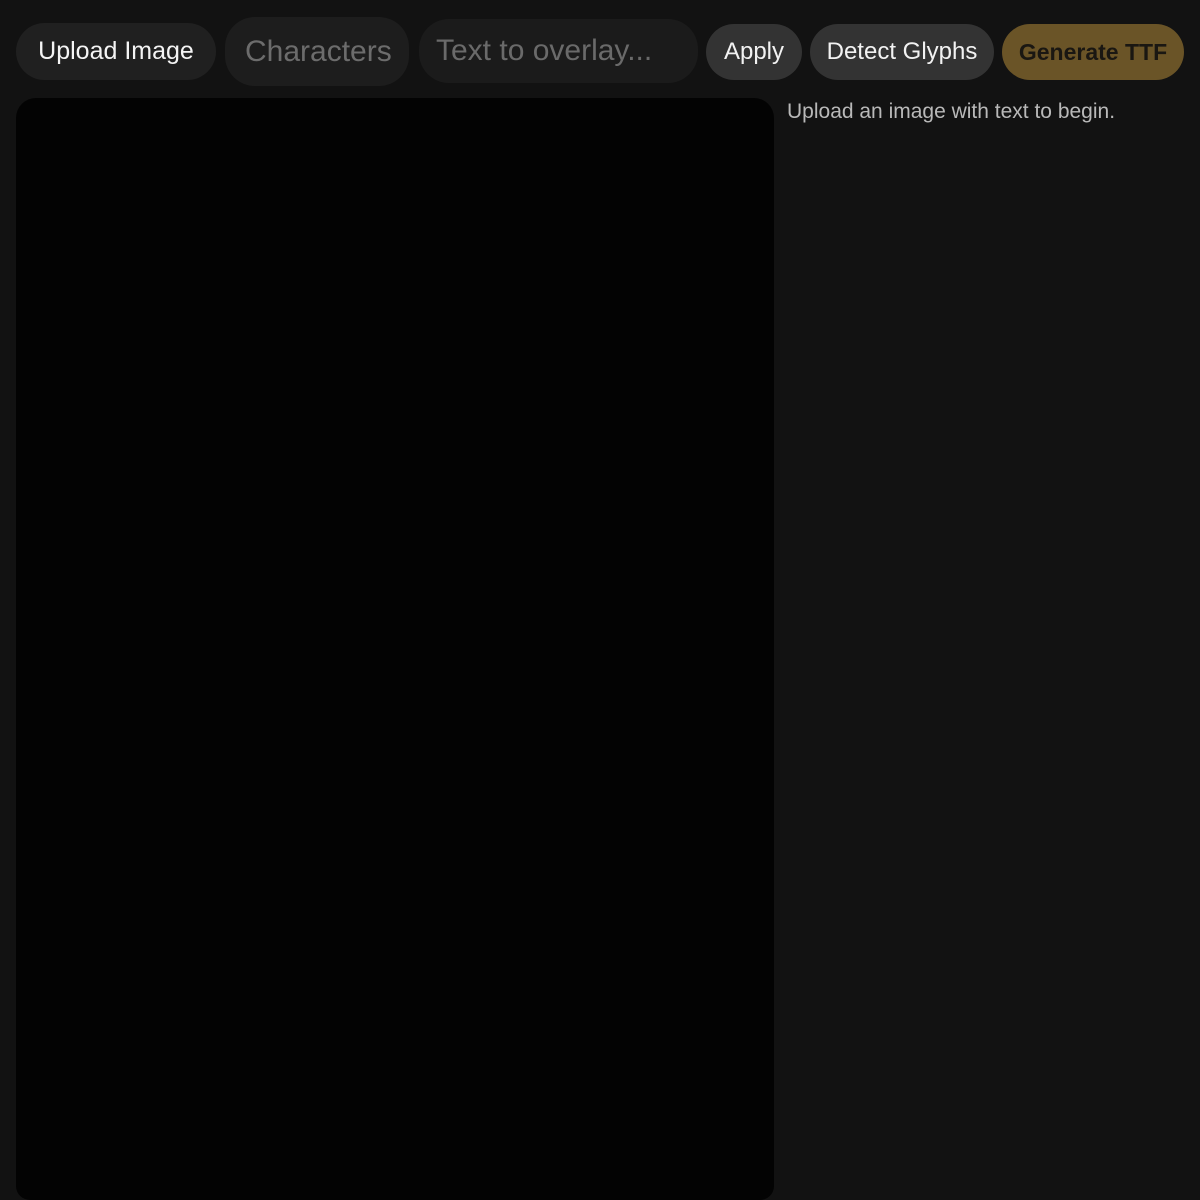  I want to click on detect-glyphs-label: Detect Glyphs, so click(902, 51).